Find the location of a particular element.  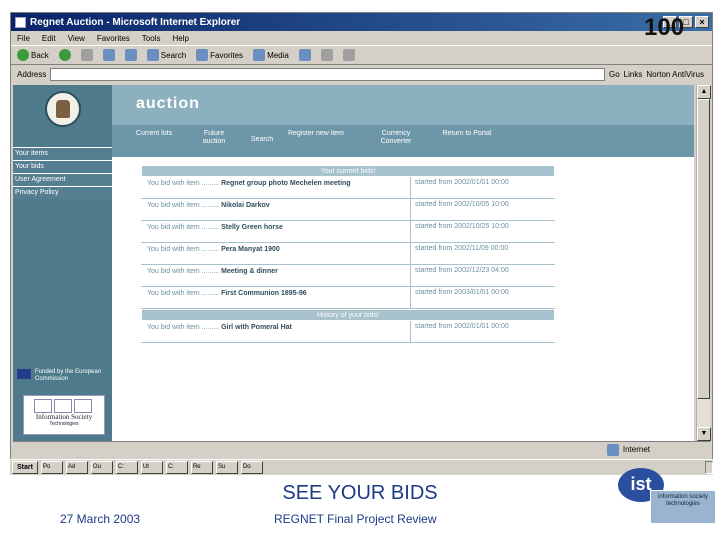

sidebar-item-your-bids: Your bids is located at coordinates (62, 166).